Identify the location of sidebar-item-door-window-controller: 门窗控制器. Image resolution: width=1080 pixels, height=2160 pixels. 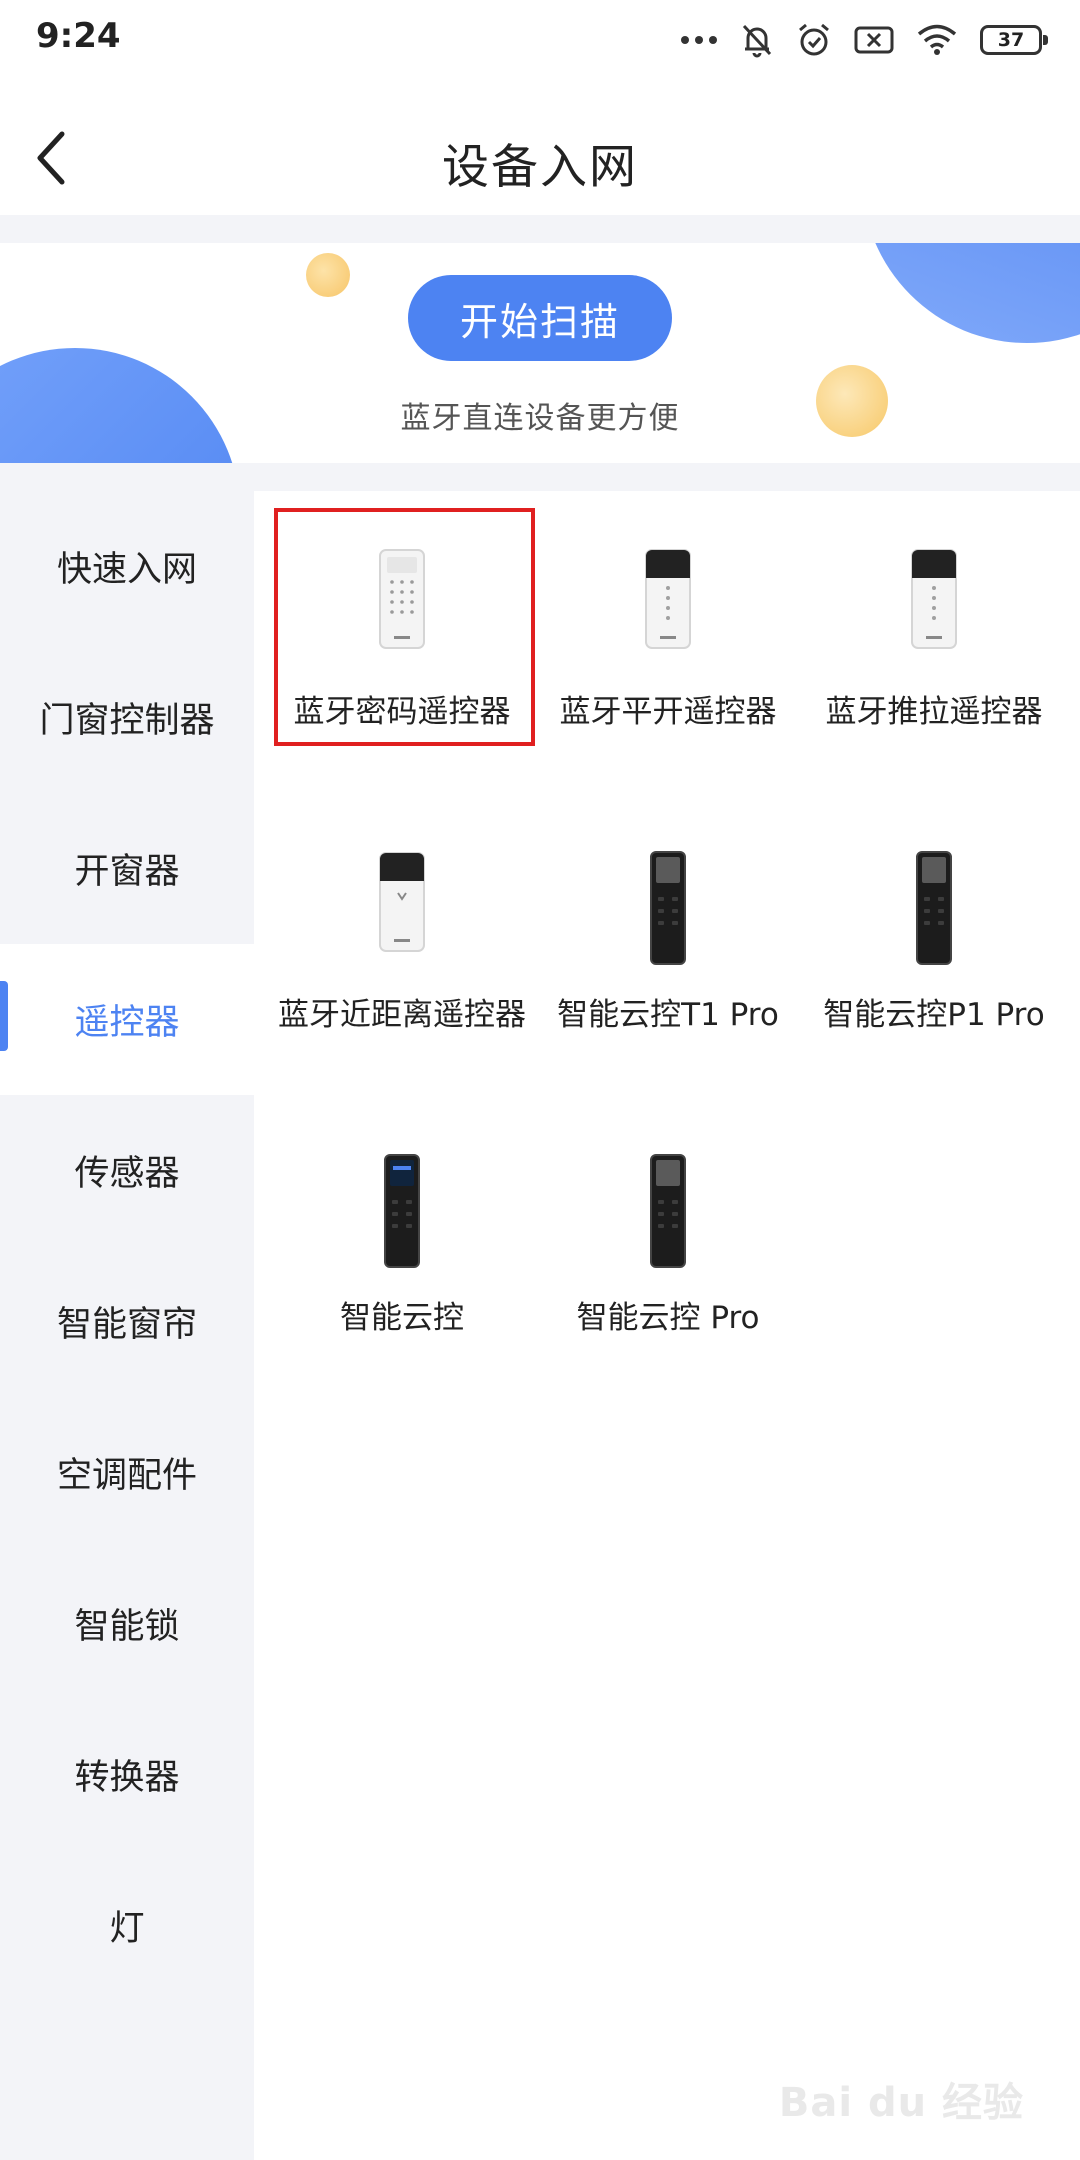
(127, 717).